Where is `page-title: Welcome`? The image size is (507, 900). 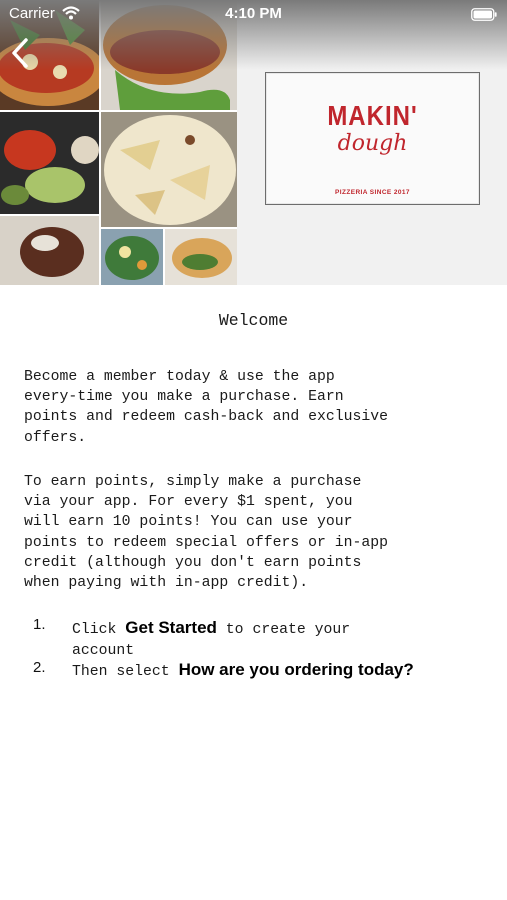
page-title: Welcome is located at coordinates (253, 320).